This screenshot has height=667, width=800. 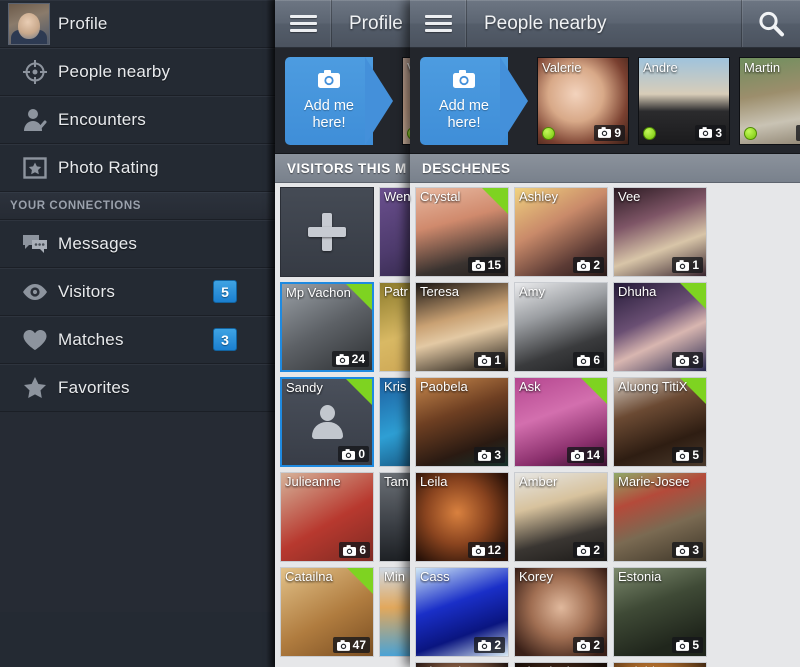 I want to click on people-nearby-top-strip: Add me here! Valerie9Andre3Martin3D, so click(x=605, y=101).